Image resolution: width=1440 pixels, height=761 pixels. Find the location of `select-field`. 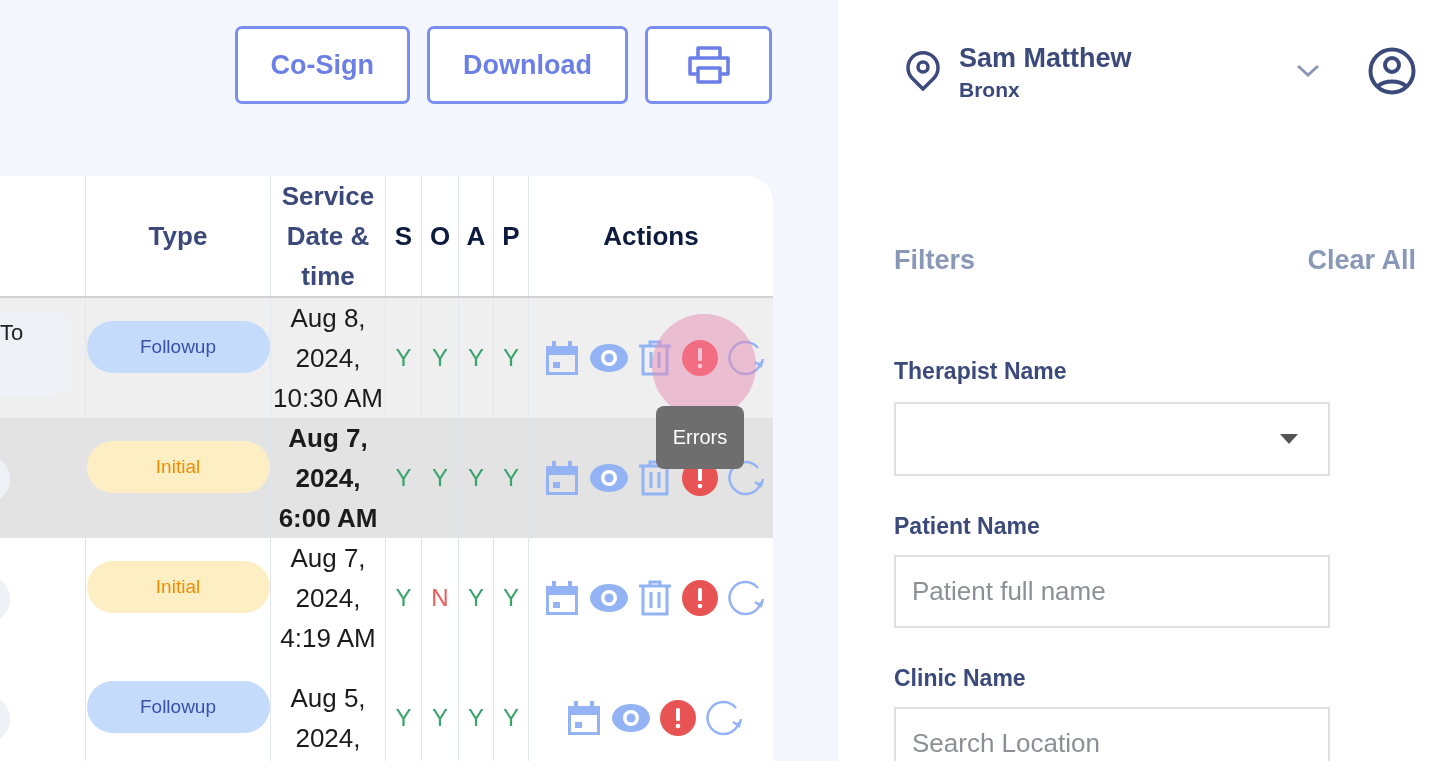

select-field is located at coordinates (1112, 439).